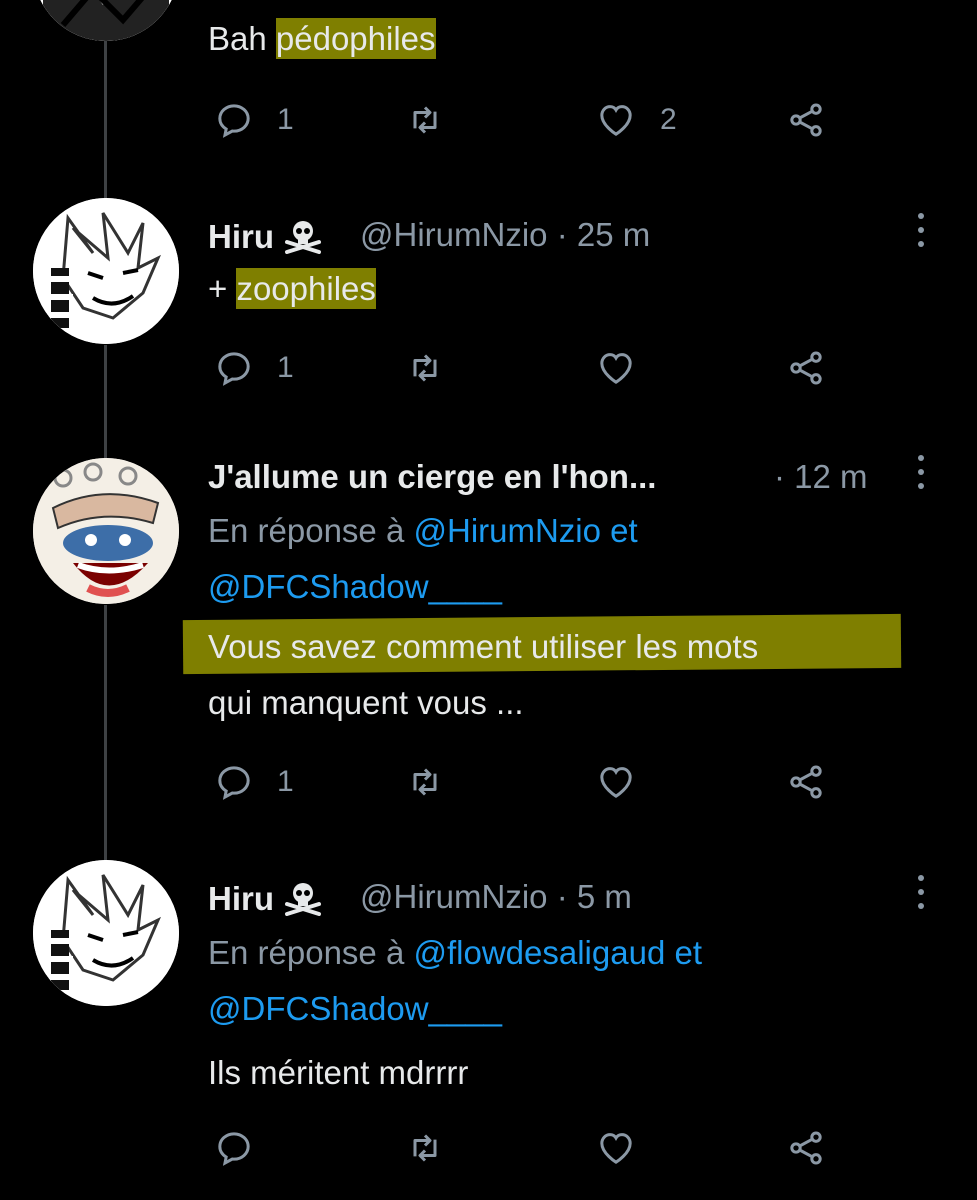  What do you see at coordinates (242, 38) in the screenshot?
I see `tweet-text-prefix: Bah` at bounding box center [242, 38].